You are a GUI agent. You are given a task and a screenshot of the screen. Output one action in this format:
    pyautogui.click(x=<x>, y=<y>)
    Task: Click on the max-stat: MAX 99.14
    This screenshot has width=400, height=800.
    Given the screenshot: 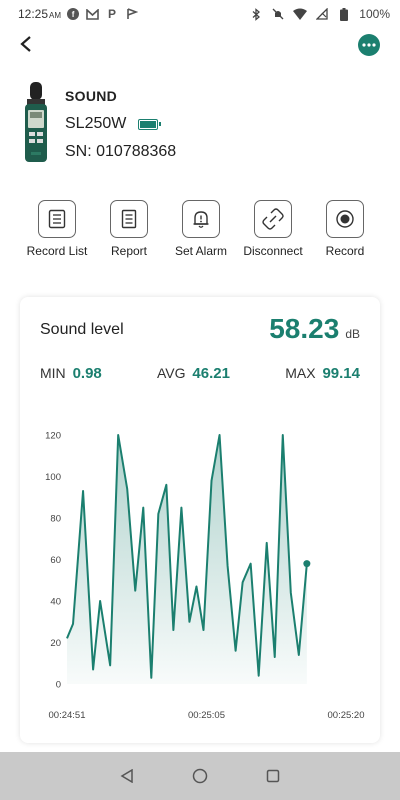 What is the action you would take?
    pyautogui.click(x=322, y=373)
    